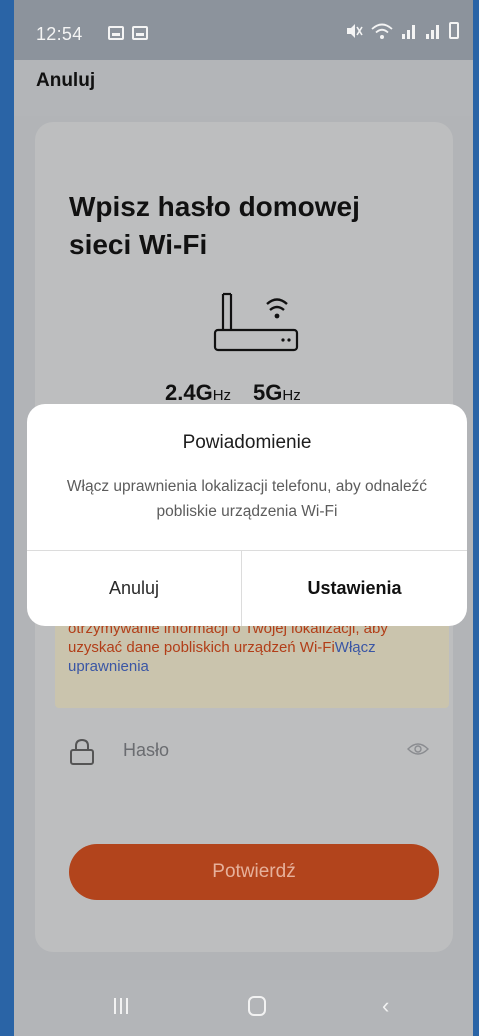 The image size is (479, 1036). What do you see at coordinates (257, 1006) in the screenshot?
I see `home-icon` at bounding box center [257, 1006].